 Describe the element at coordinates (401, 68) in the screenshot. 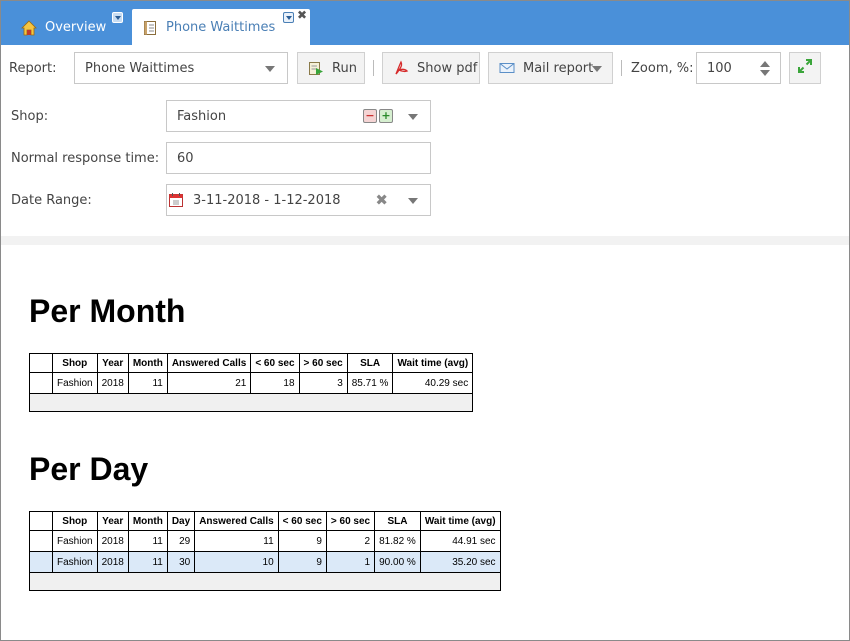

I see `pdf-icon` at that location.